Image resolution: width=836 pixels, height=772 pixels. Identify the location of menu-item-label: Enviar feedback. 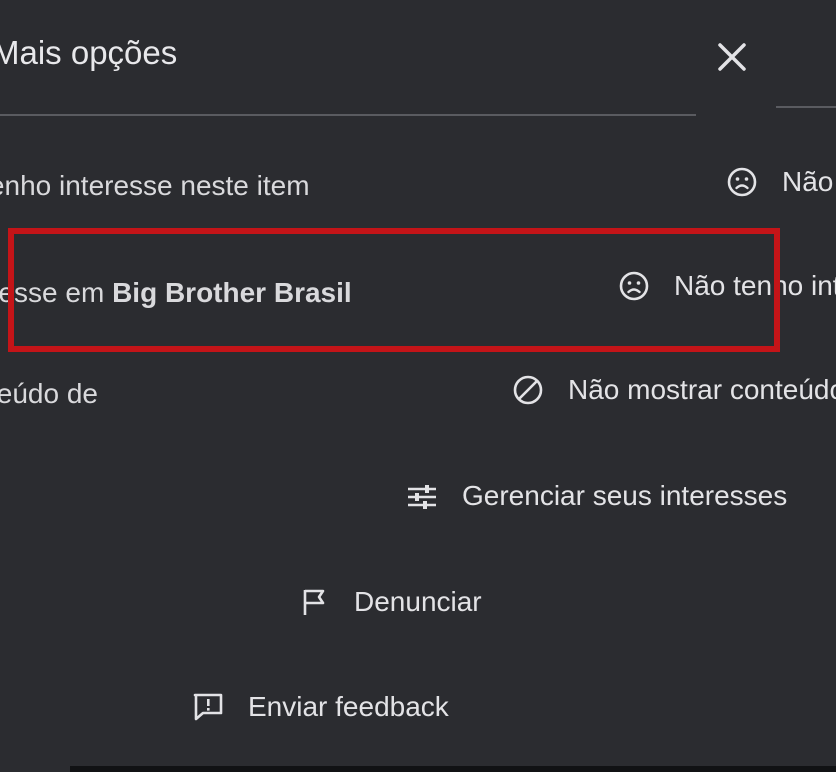
(348, 706).